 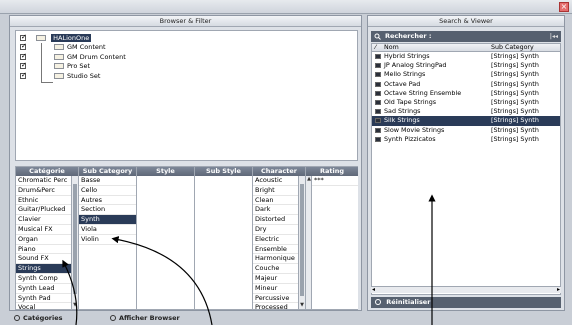 What do you see at coordinates (107, 210) in the screenshot?
I see `sub-category-item: Section` at bounding box center [107, 210].